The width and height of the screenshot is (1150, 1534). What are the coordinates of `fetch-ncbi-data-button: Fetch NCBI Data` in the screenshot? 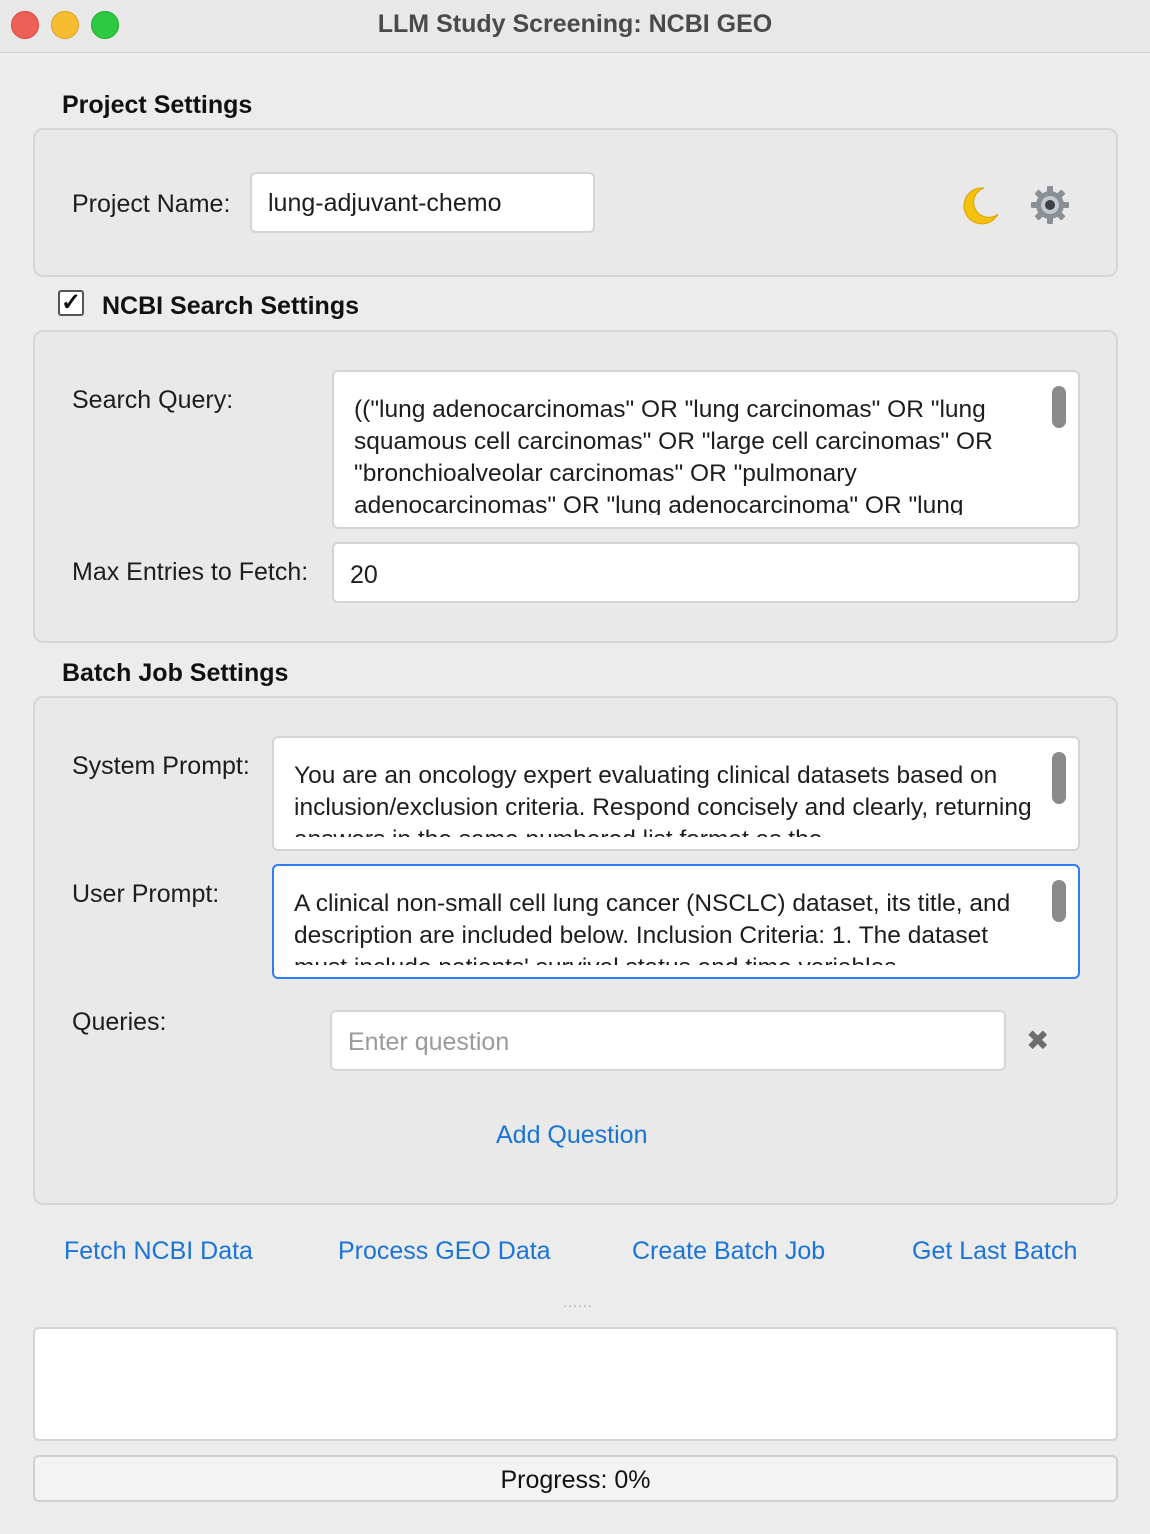 It's located at (158, 1251).